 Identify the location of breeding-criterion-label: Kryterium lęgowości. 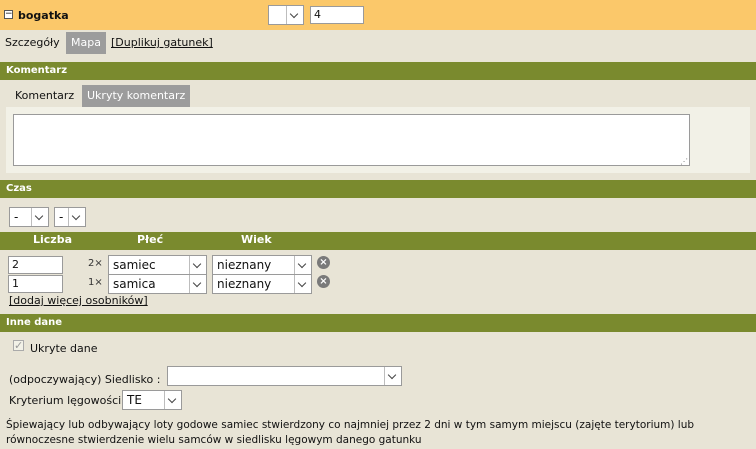
(65, 400).